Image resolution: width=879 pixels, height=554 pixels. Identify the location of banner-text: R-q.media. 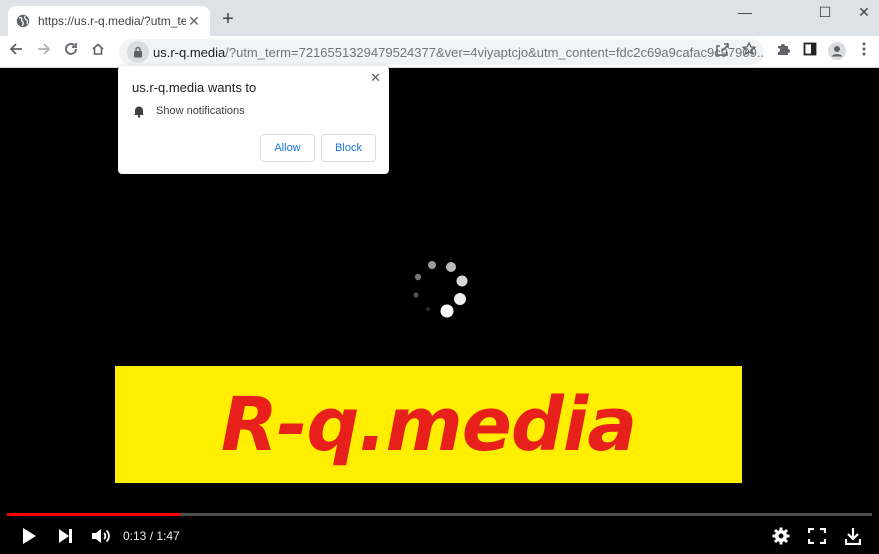
(428, 424).